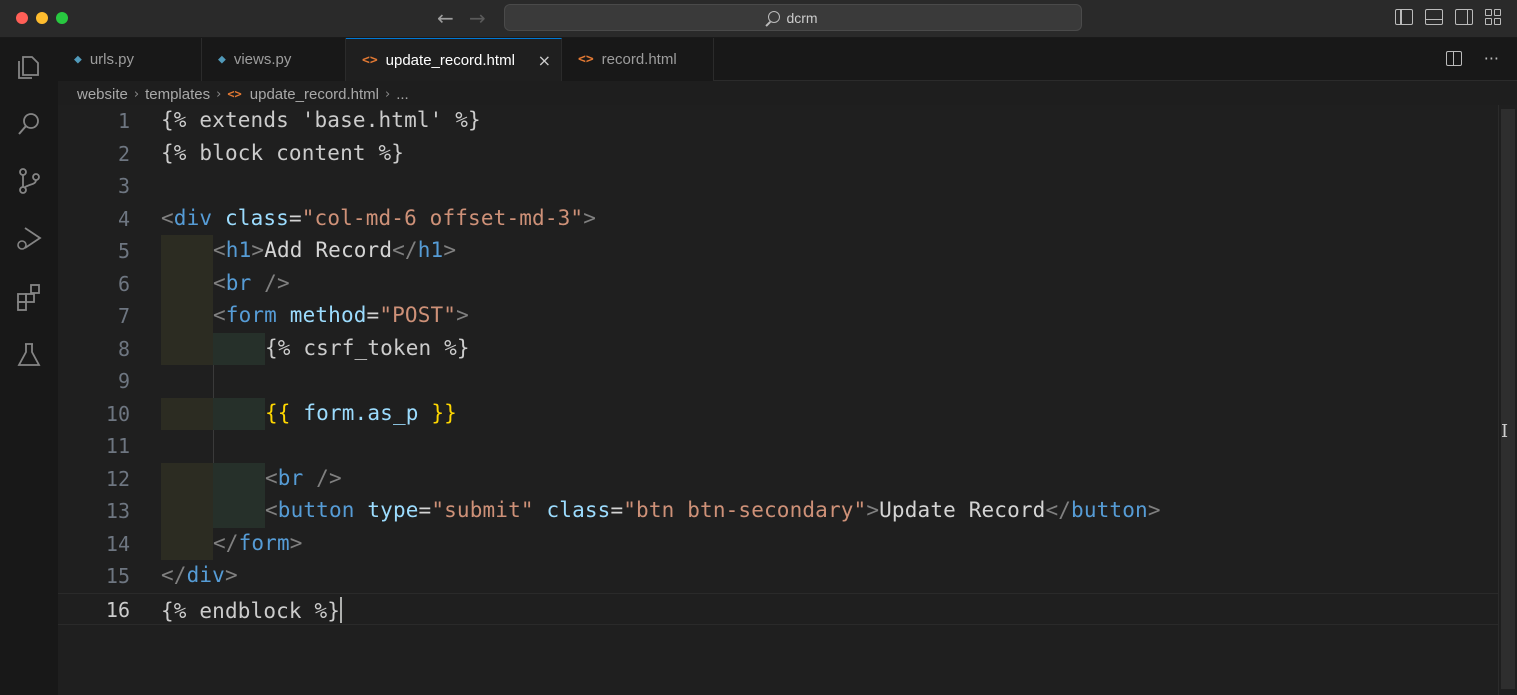 This screenshot has height=695, width=1517. What do you see at coordinates (778, 219) in the screenshot?
I see `code-line: 4 <div class="col-md-6 offset-md-3">` at bounding box center [778, 219].